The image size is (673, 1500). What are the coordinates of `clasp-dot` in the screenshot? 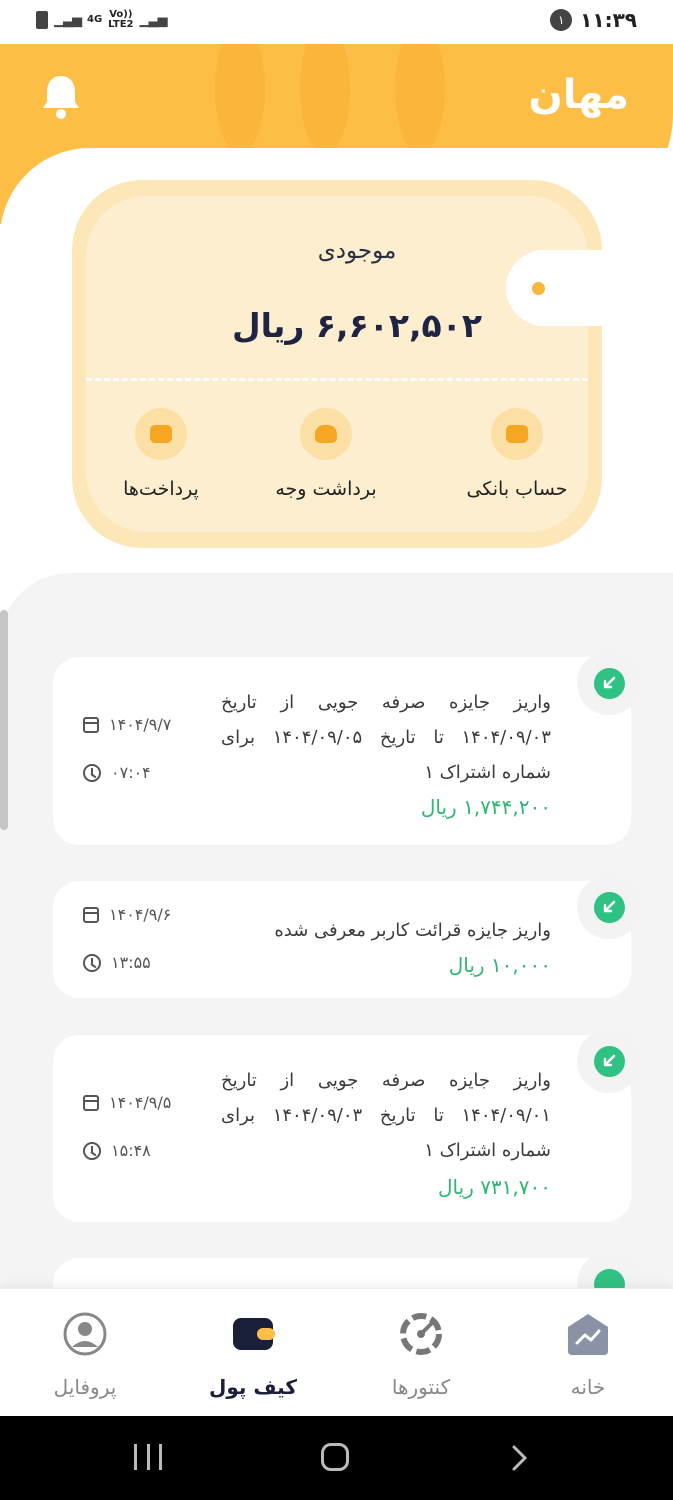 It's located at (538, 288).